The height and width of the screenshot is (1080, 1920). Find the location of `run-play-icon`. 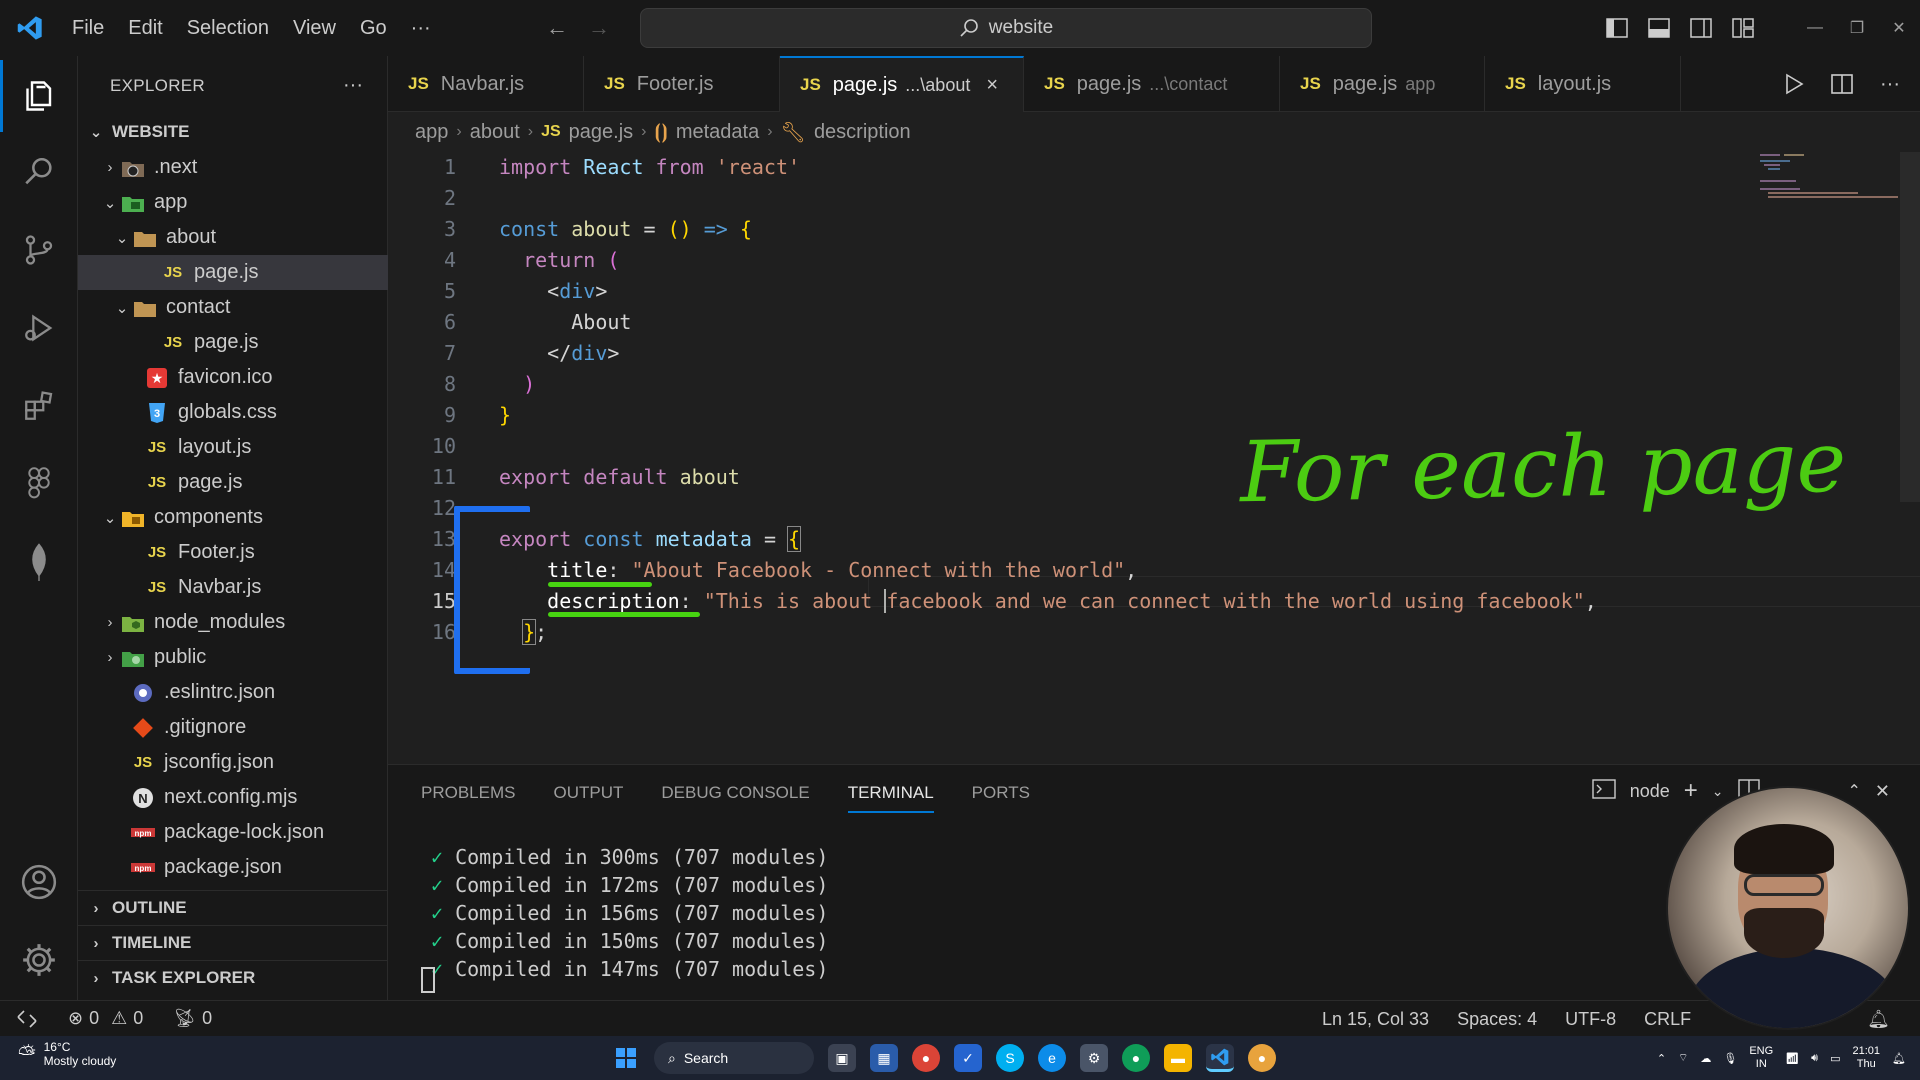

run-play-icon is located at coordinates (1794, 84).